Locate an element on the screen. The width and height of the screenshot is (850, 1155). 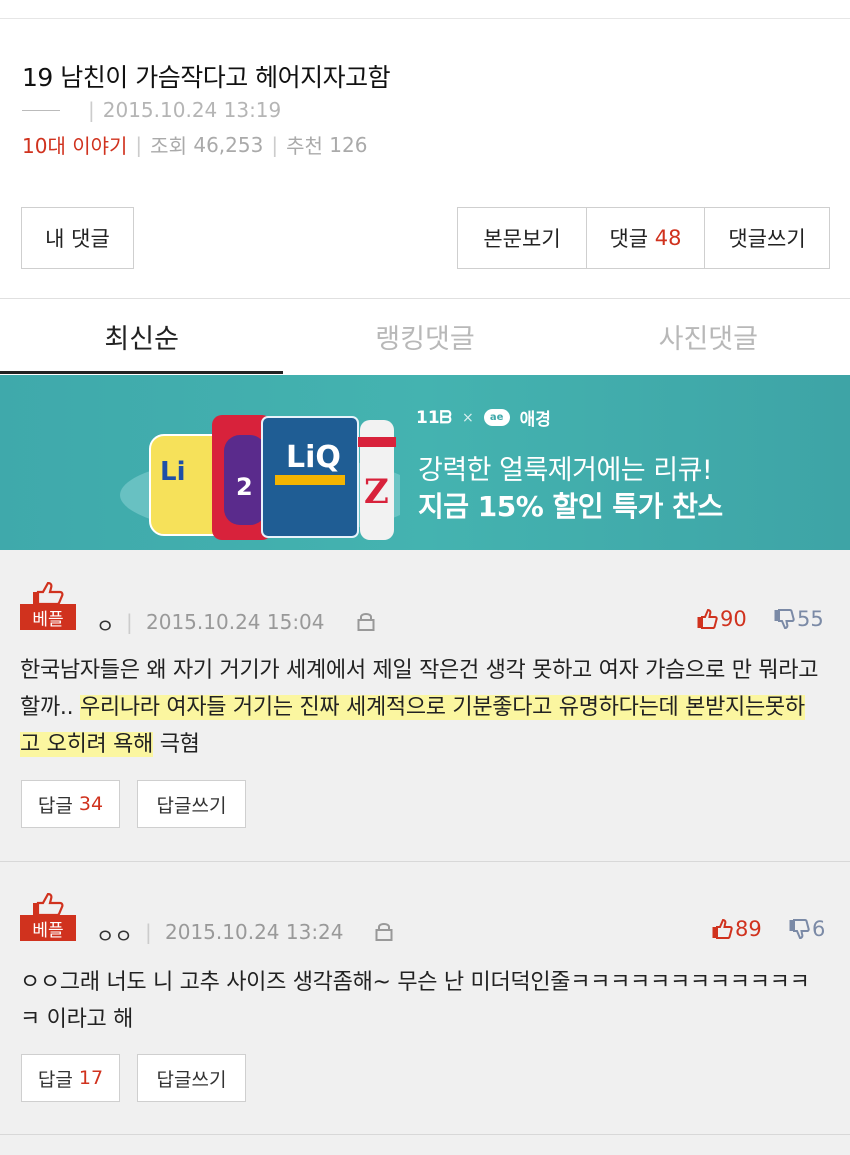
tab-ranking: 랭킹댓글 is located at coordinates (424, 336).